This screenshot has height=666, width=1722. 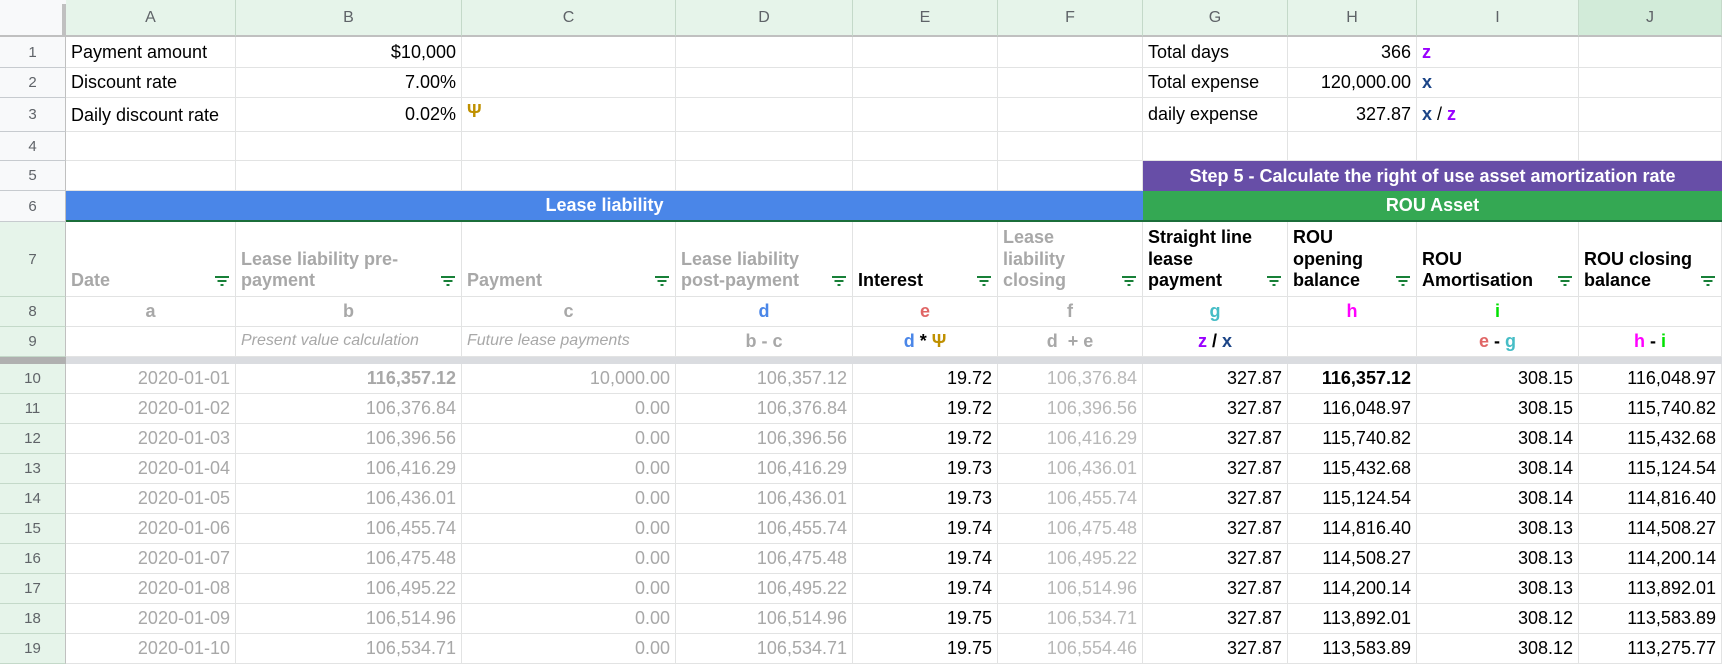 What do you see at coordinates (569, 52) in the screenshot?
I see `cell-c1` at bounding box center [569, 52].